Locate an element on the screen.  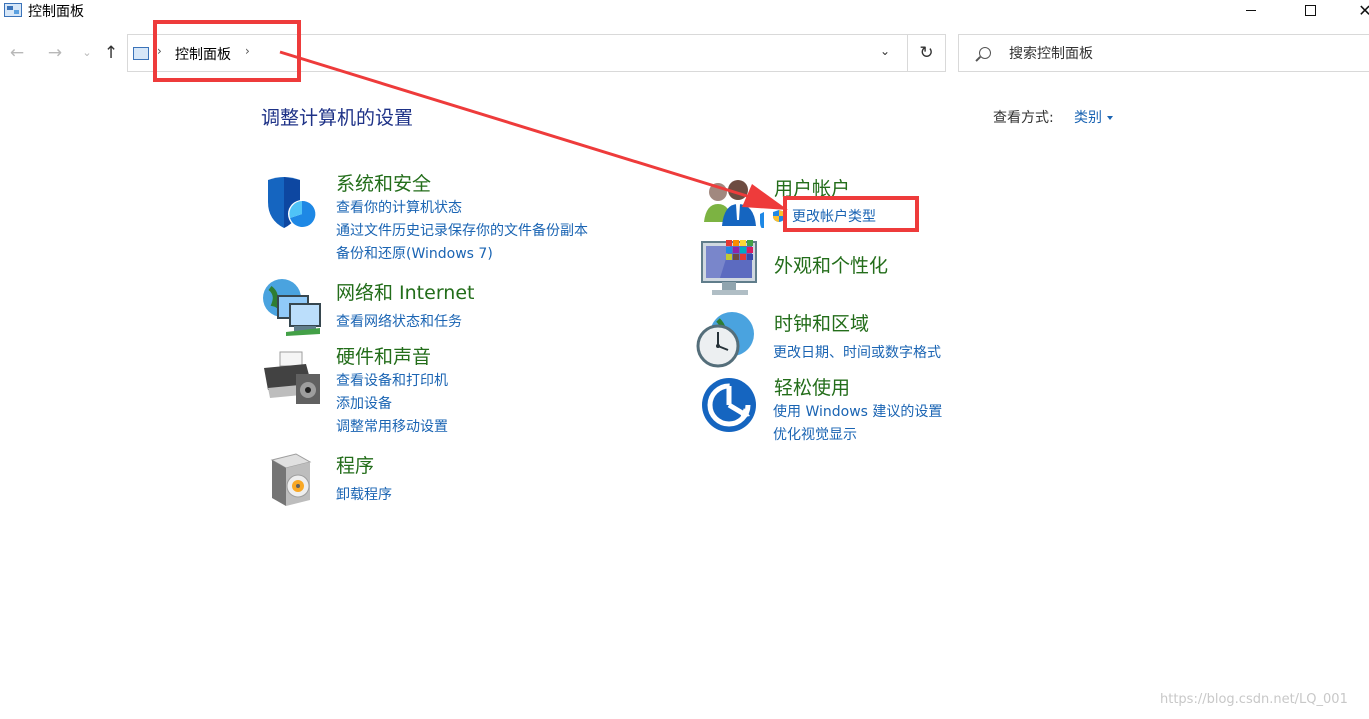
annotation-arrow-icon is located at coordinates (533, 130).